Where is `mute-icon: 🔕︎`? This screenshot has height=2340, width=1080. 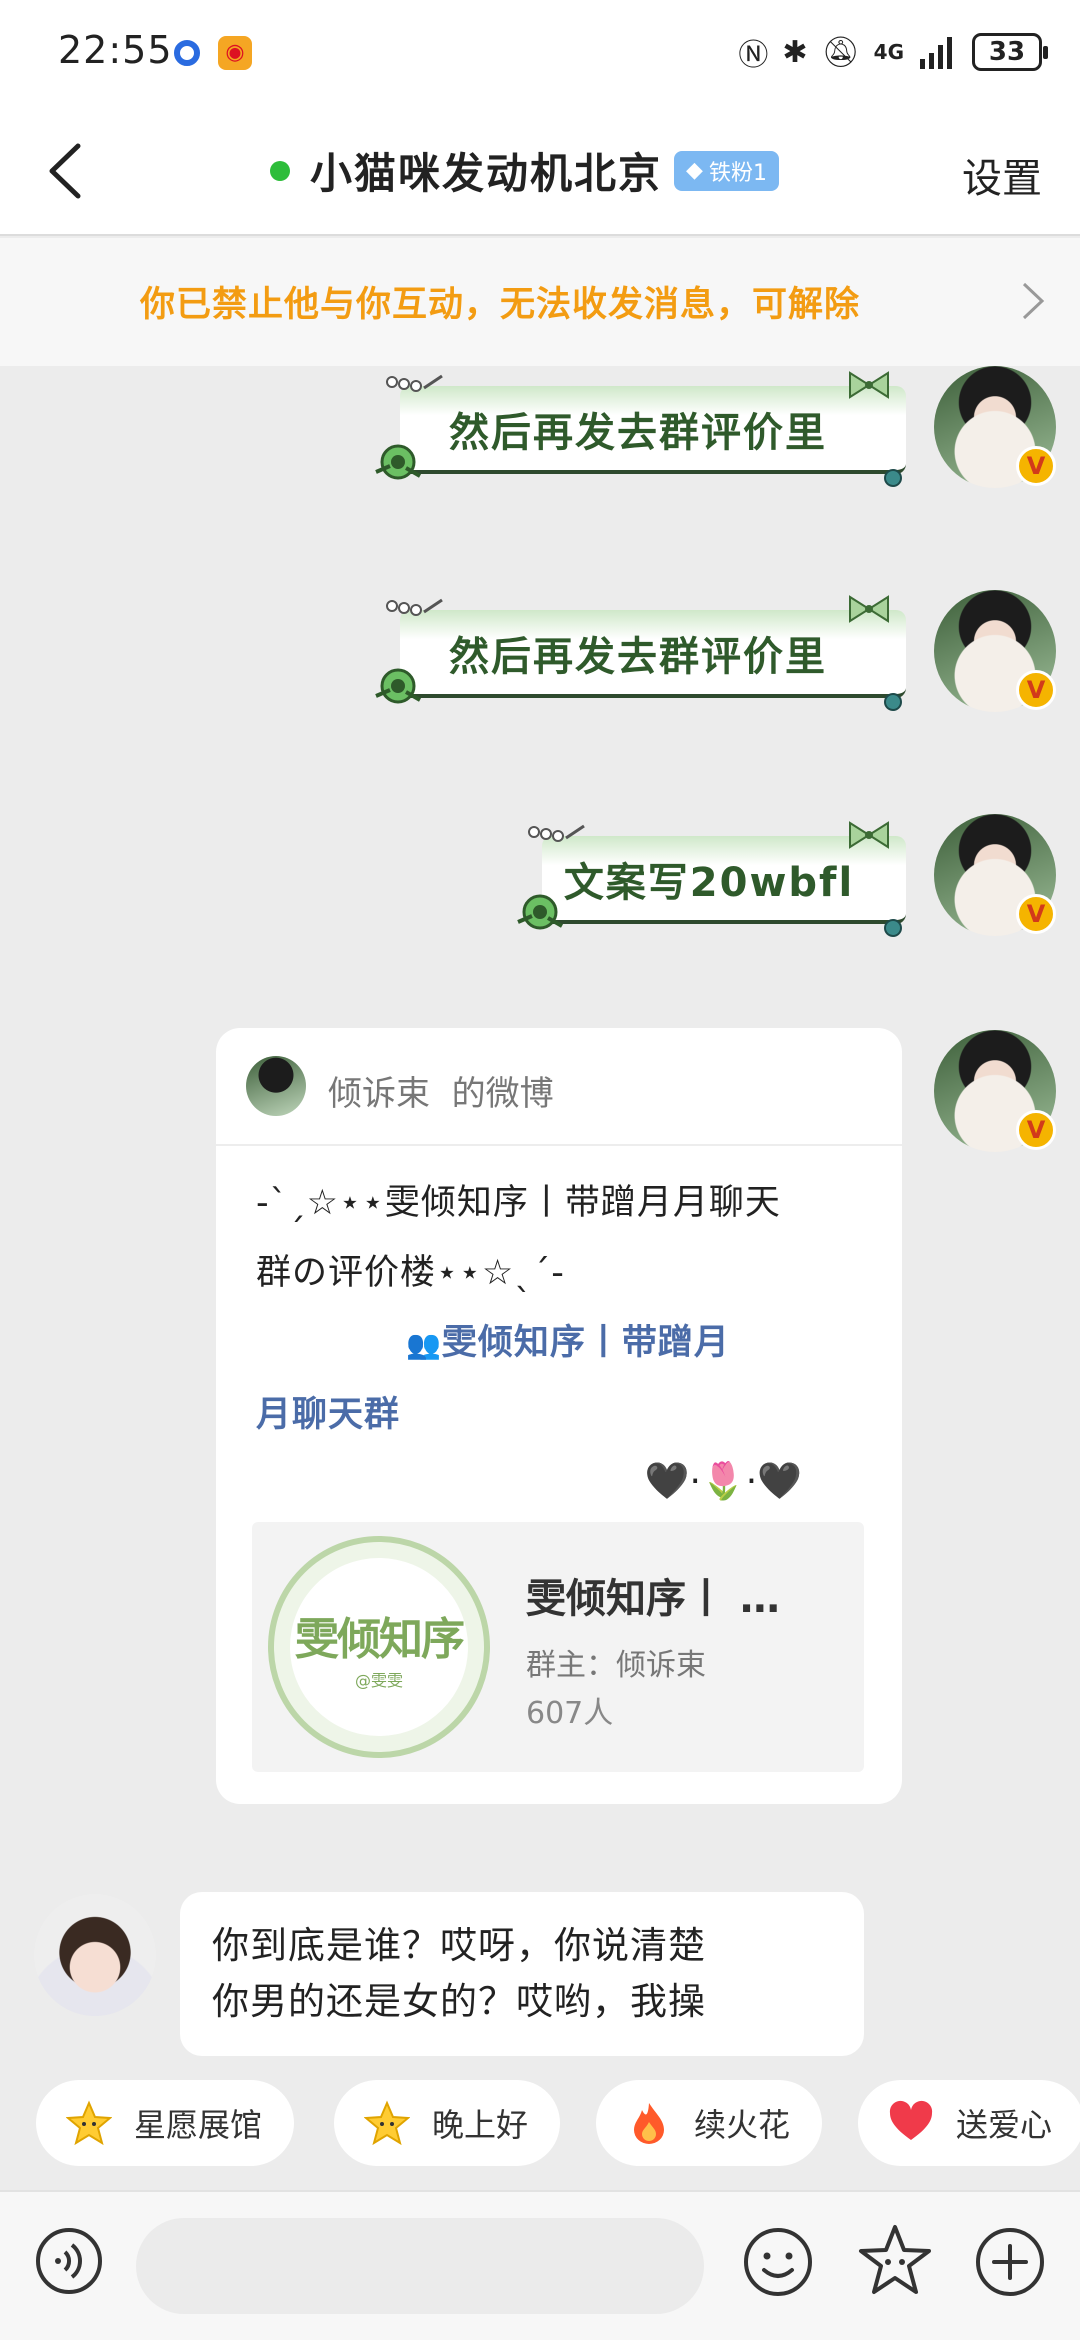 mute-icon: 🔕︎ is located at coordinates (840, 52).